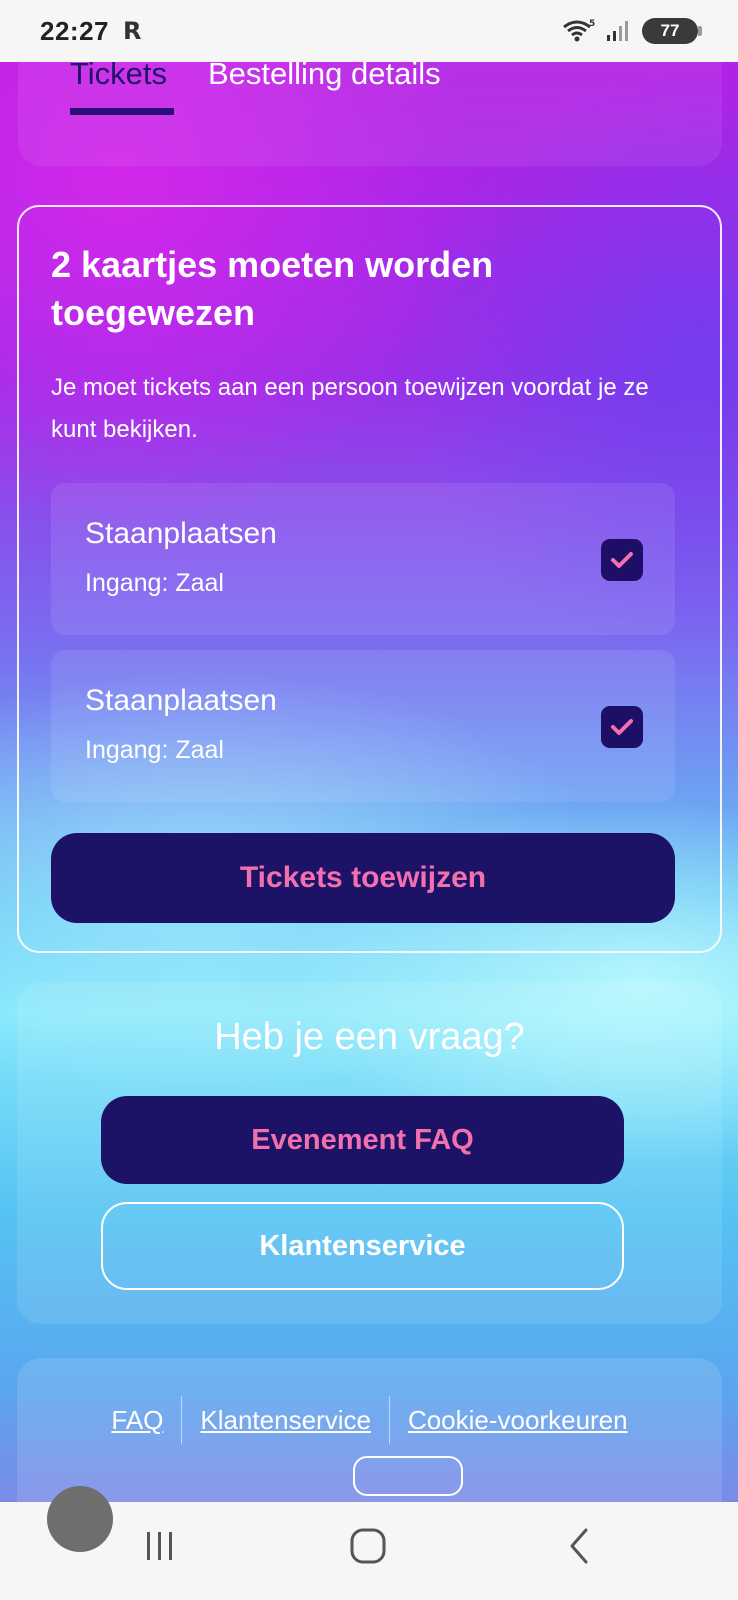  What do you see at coordinates (368, 1546) in the screenshot?
I see `home-icon` at bounding box center [368, 1546].